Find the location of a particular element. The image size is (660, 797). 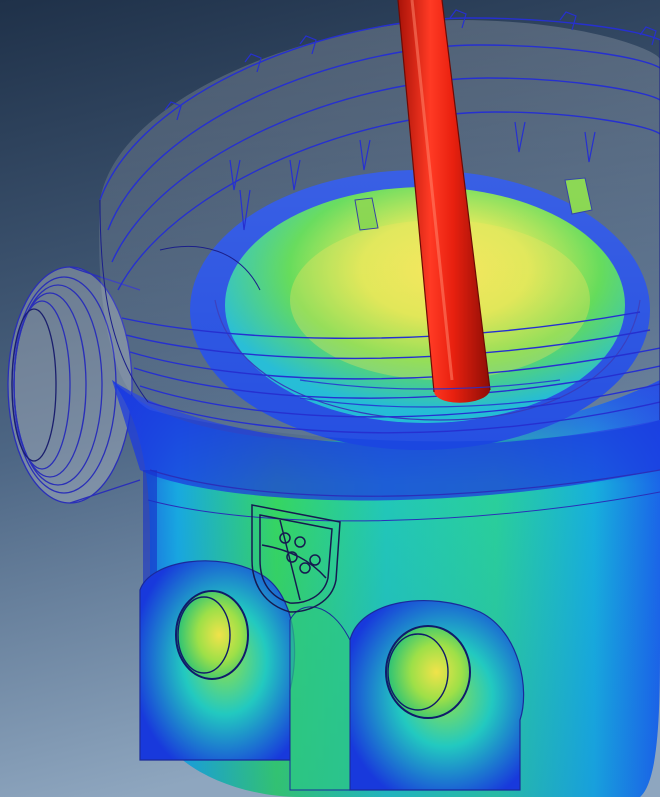

mounting-boss-left is located at coordinates (217, 660).